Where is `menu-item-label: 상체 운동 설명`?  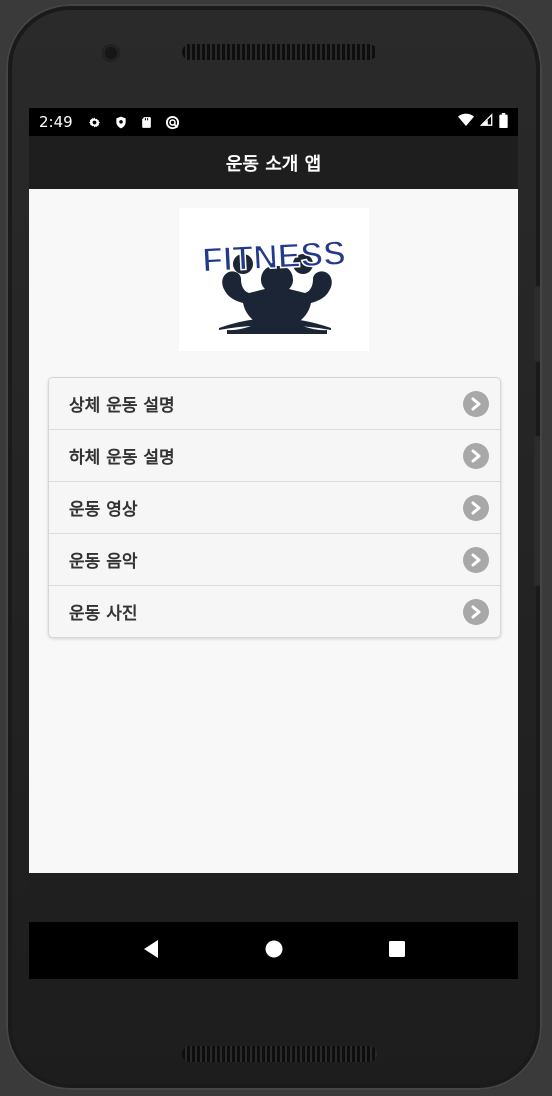 menu-item-label: 상체 운동 설명 is located at coordinates (122, 406).